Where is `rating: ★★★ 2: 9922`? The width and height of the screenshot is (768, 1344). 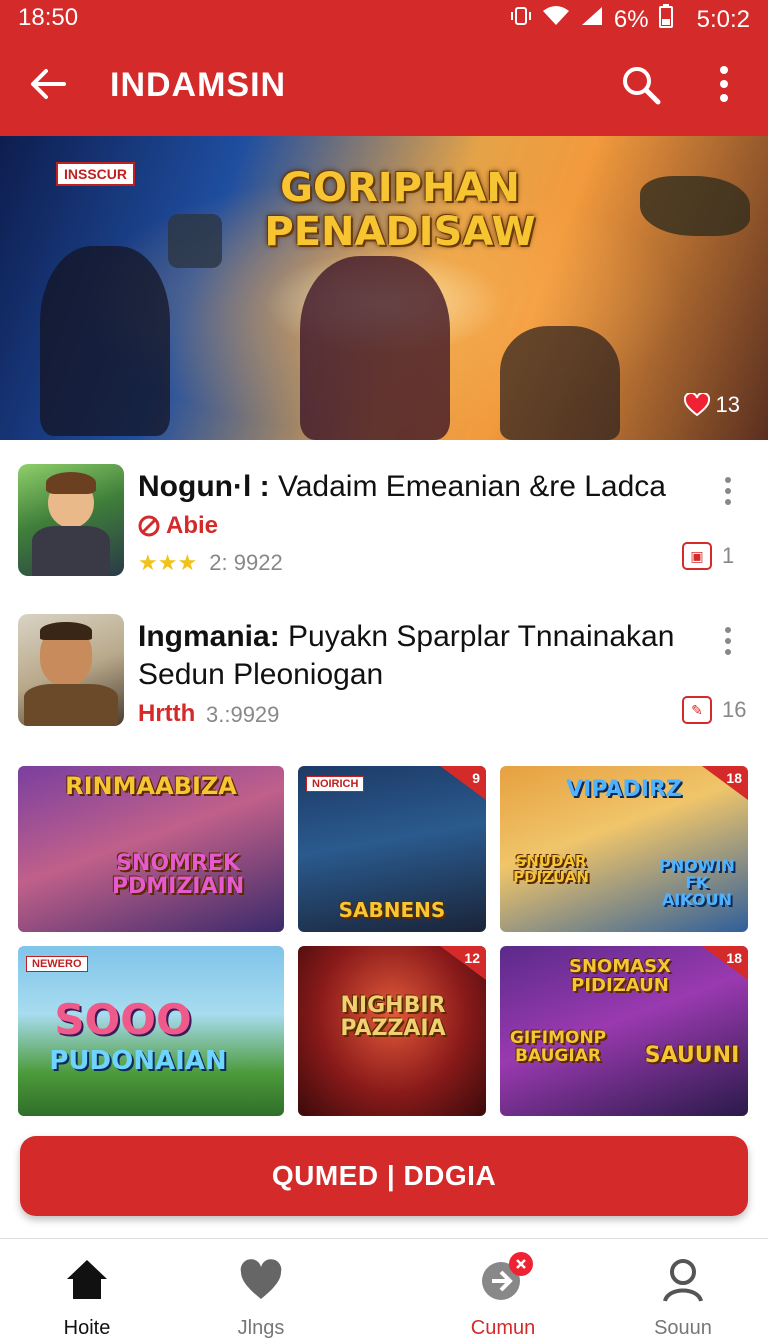 rating: ★★★ 2: 9922 is located at coordinates (210, 563).